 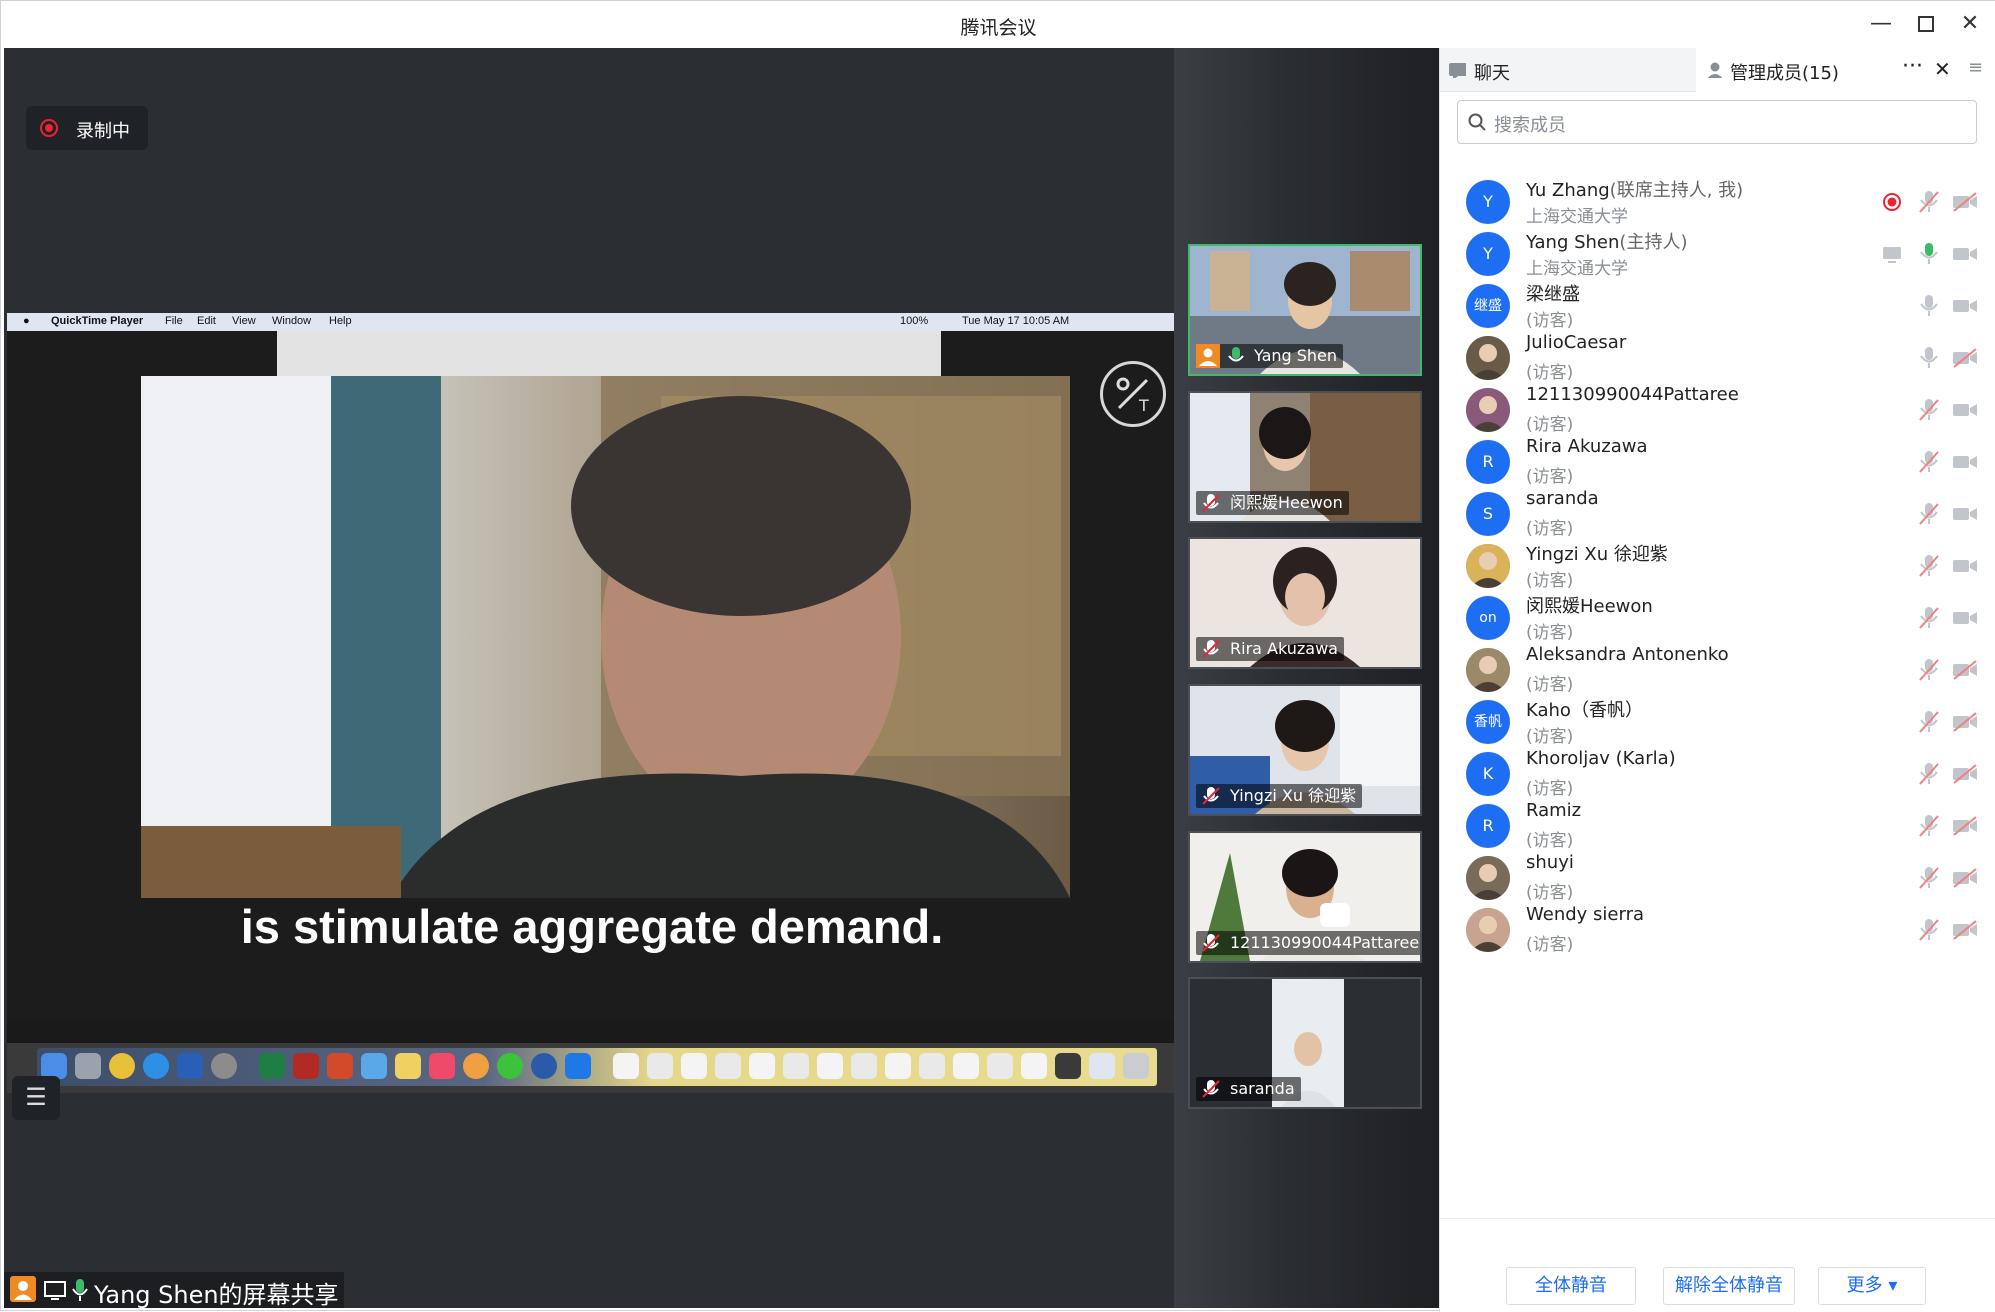 What do you see at coordinates (224, 1066) in the screenshot?
I see `settings-icon` at bounding box center [224, 1066].